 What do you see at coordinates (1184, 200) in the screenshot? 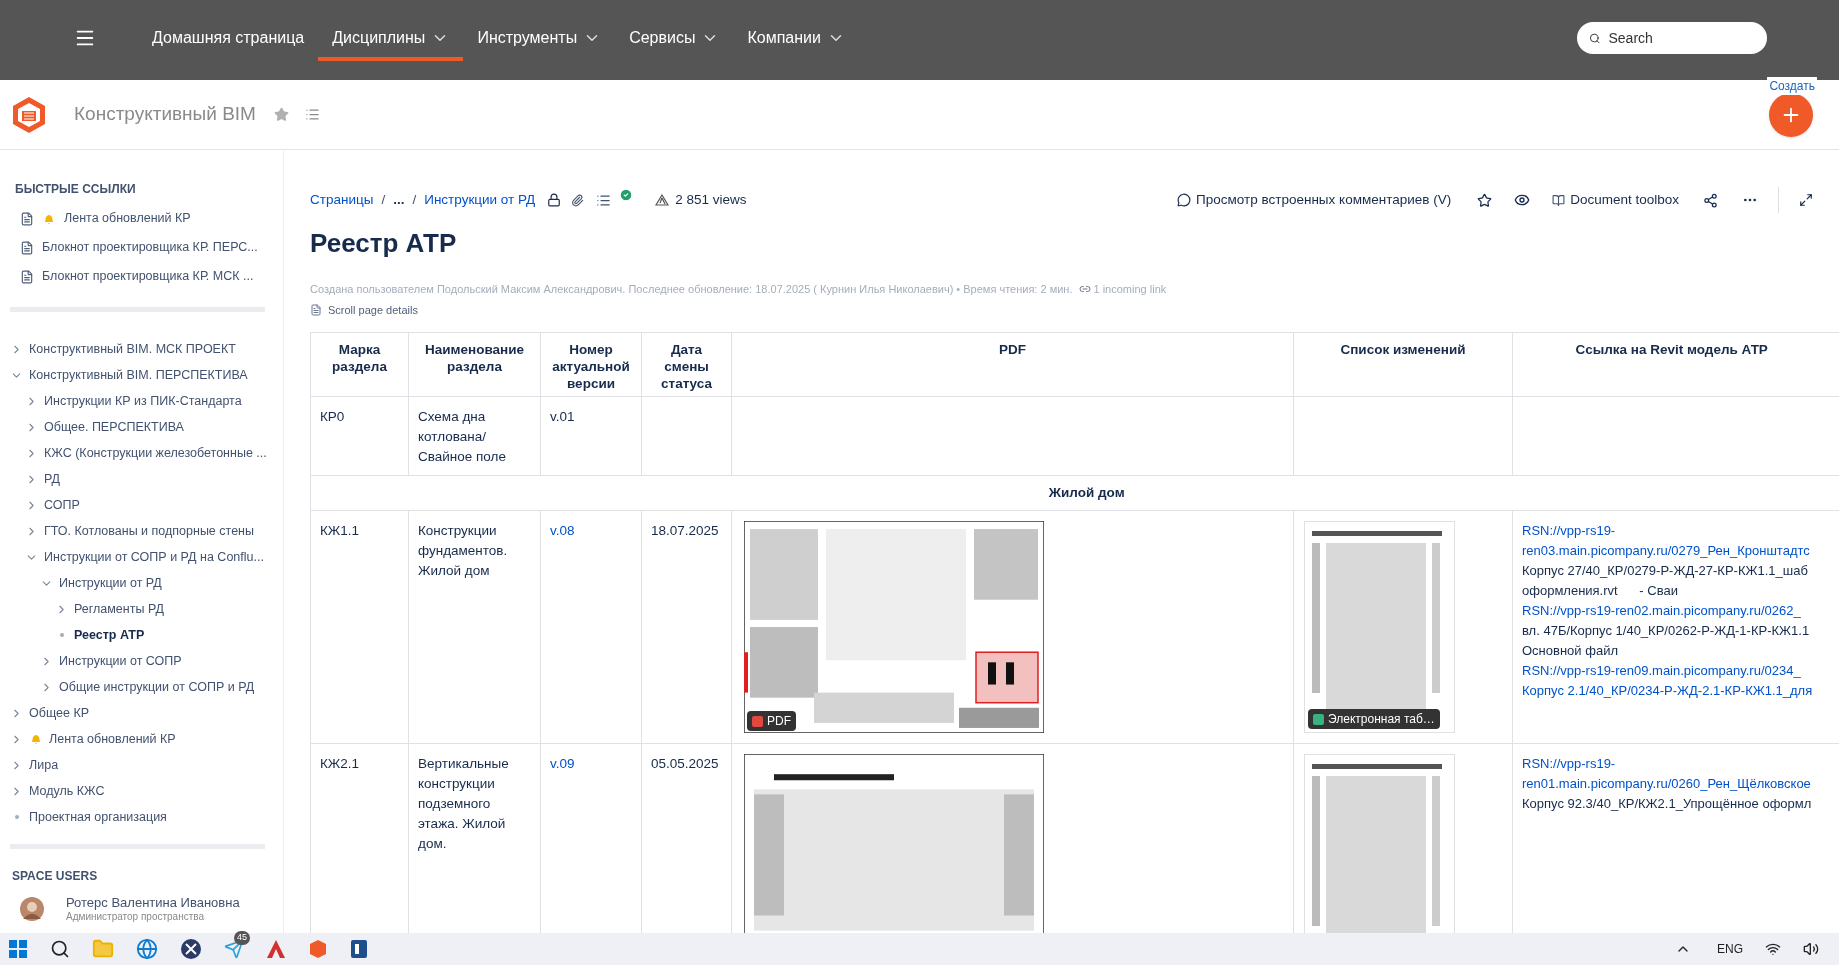
I see `comment-icon` at bounding box center [1184, 200].